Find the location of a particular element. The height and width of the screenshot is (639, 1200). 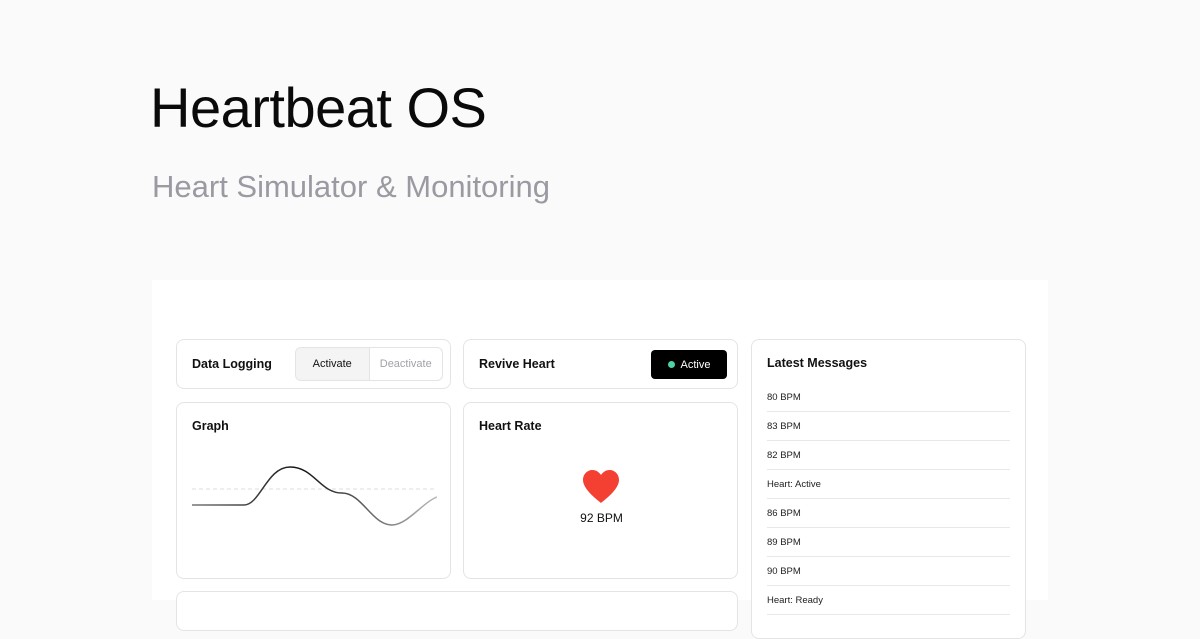

list-item: 83 BPM is located at coordinates (888, 426).